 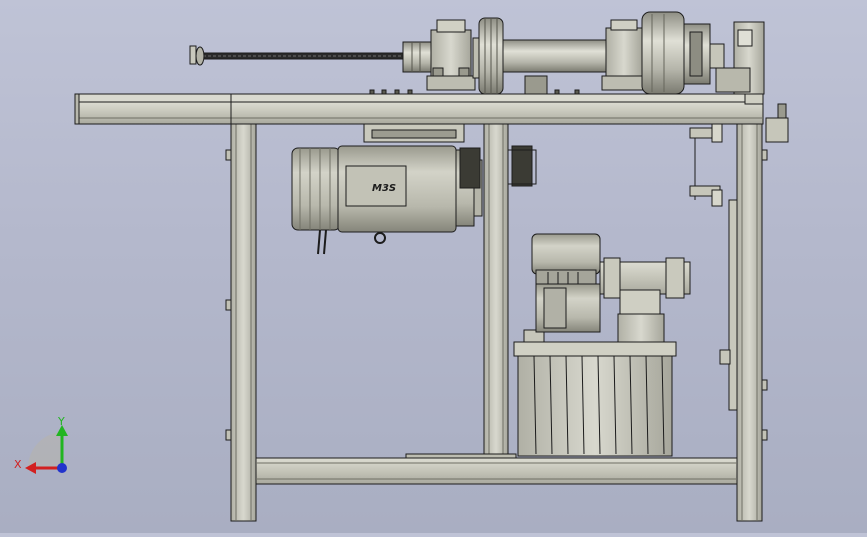 I want to click on motor-badge: M3S, so click(x=384, y=188).